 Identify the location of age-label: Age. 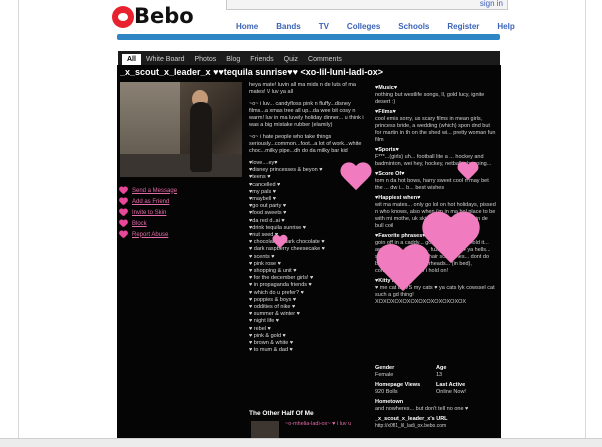
(441, 368).